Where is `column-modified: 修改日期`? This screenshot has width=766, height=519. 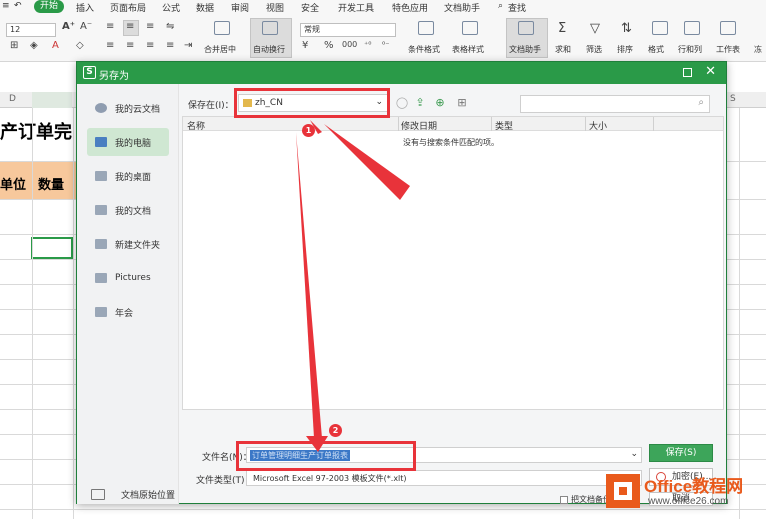 column-modified: 修改日期 is located at coordinates (419, 125).